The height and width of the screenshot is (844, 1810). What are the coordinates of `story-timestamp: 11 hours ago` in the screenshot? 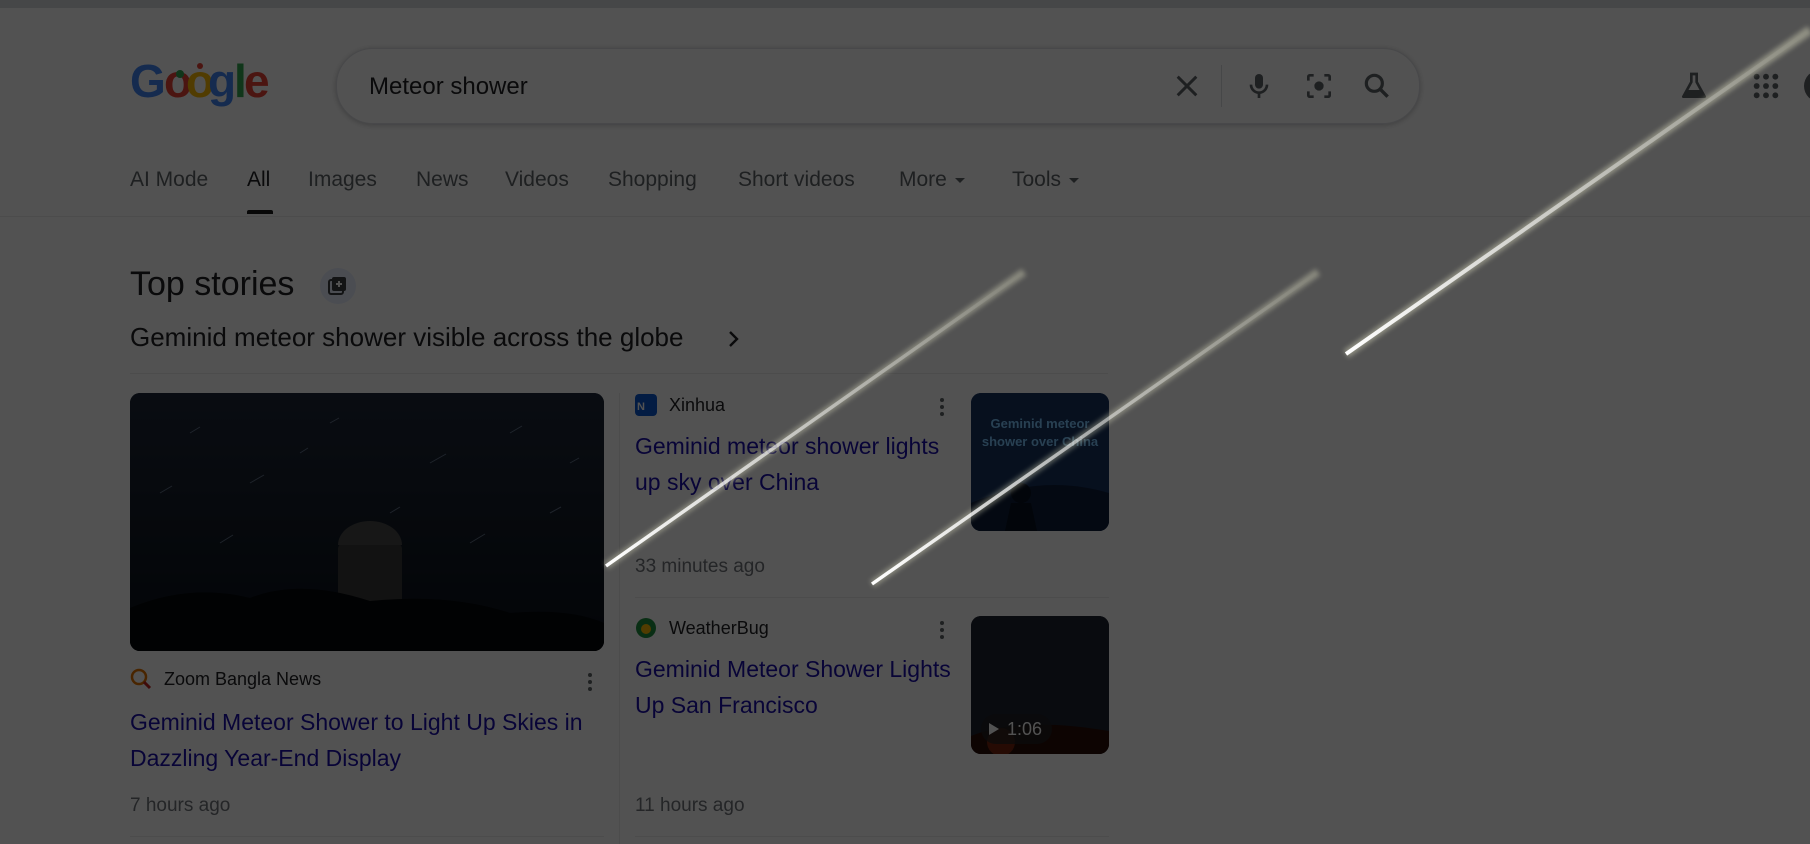 It's located at (690, 805).